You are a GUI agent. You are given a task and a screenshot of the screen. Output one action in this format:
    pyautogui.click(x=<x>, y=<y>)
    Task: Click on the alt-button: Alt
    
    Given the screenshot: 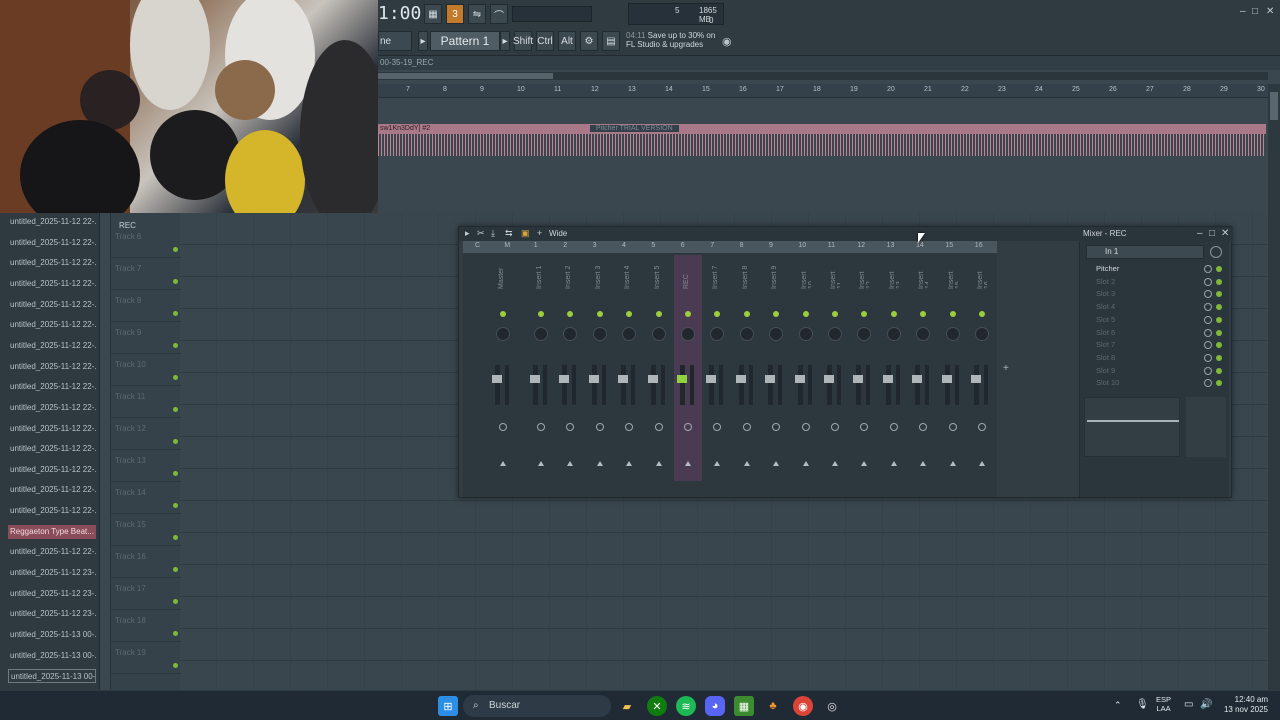 What is the action you would take?
    pyautogui.click(x=567, y=41)
    